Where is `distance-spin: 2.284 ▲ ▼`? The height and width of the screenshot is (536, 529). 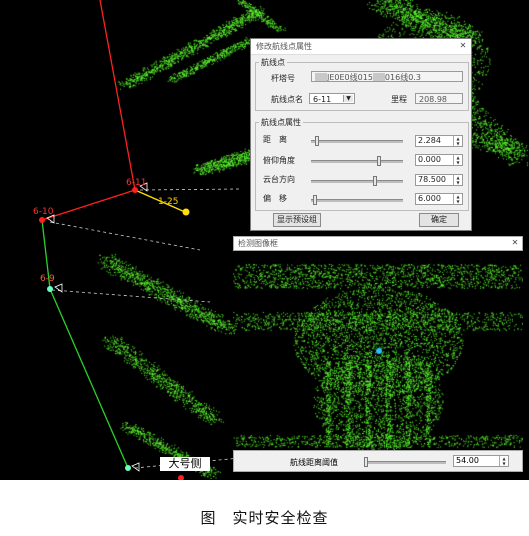 distance-spin: 2.284 ▲ ▼ is located at coordinates (439, 141).